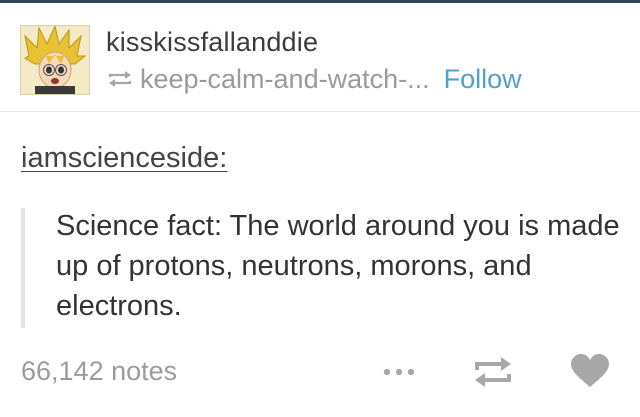 This screenshot has width=640, height=417. What do you see at coordinates (99, 371) in the screenshot?
I see `notes-count: 66,142 notes` at bounding box center [99, 371].